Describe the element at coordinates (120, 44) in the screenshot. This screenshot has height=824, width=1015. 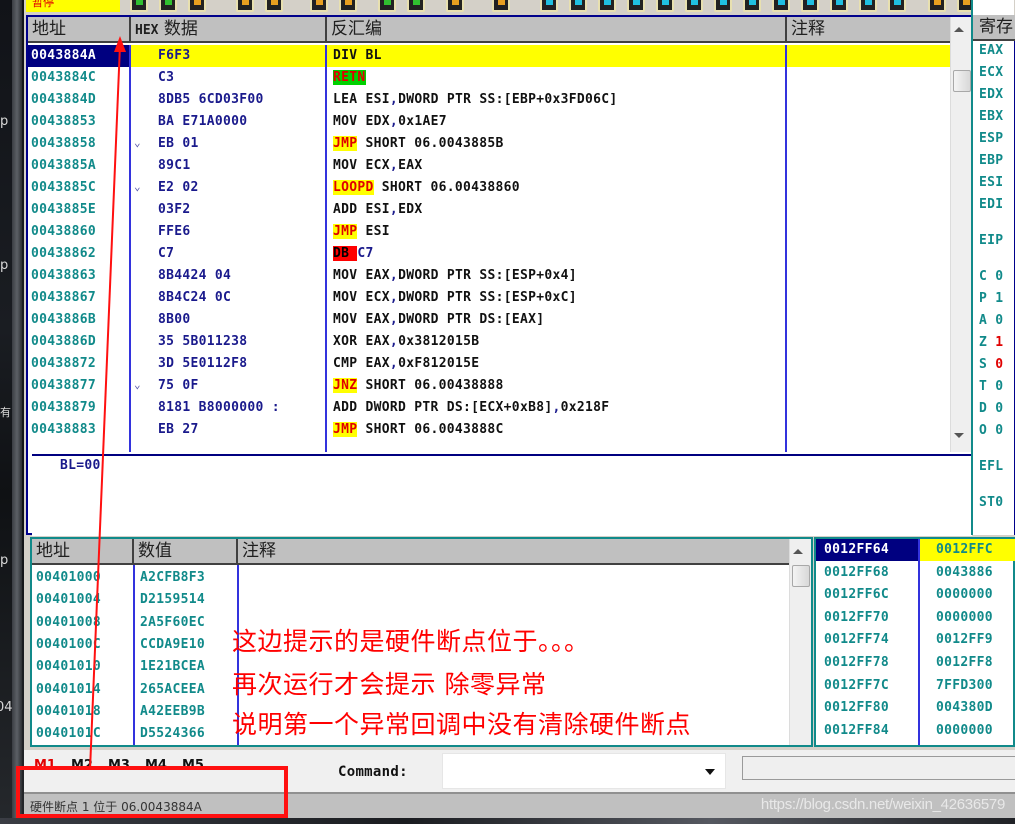
I see `annotation-arrow-head` at that location.